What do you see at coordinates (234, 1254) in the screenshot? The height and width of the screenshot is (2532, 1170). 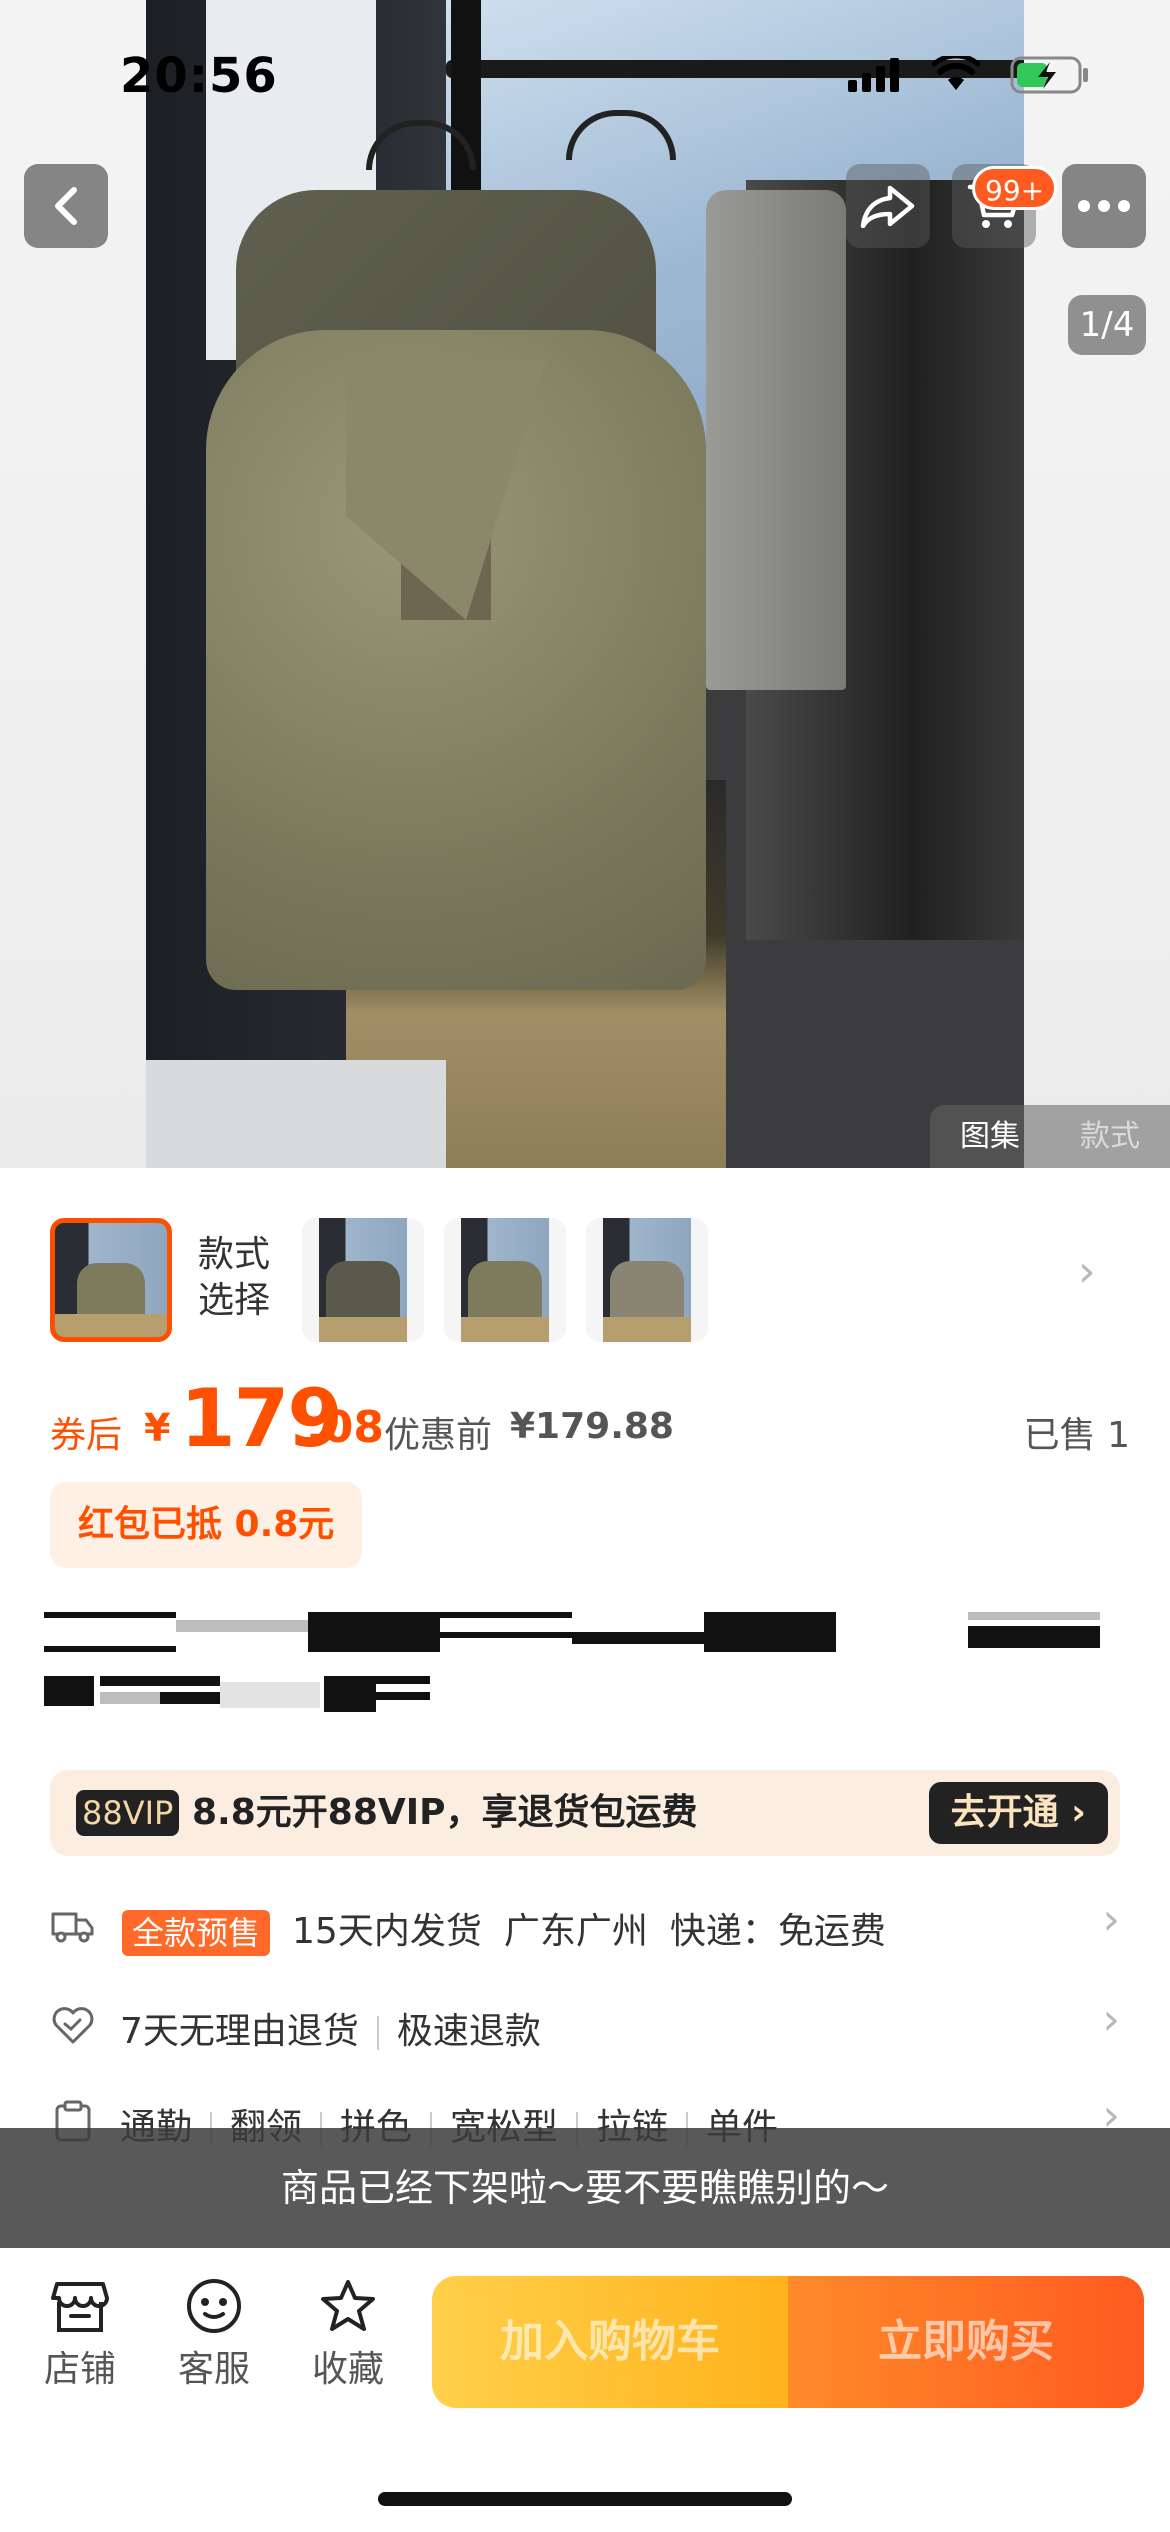 I see `variant-label-line: 款式` at bounding box center [234, 1254].